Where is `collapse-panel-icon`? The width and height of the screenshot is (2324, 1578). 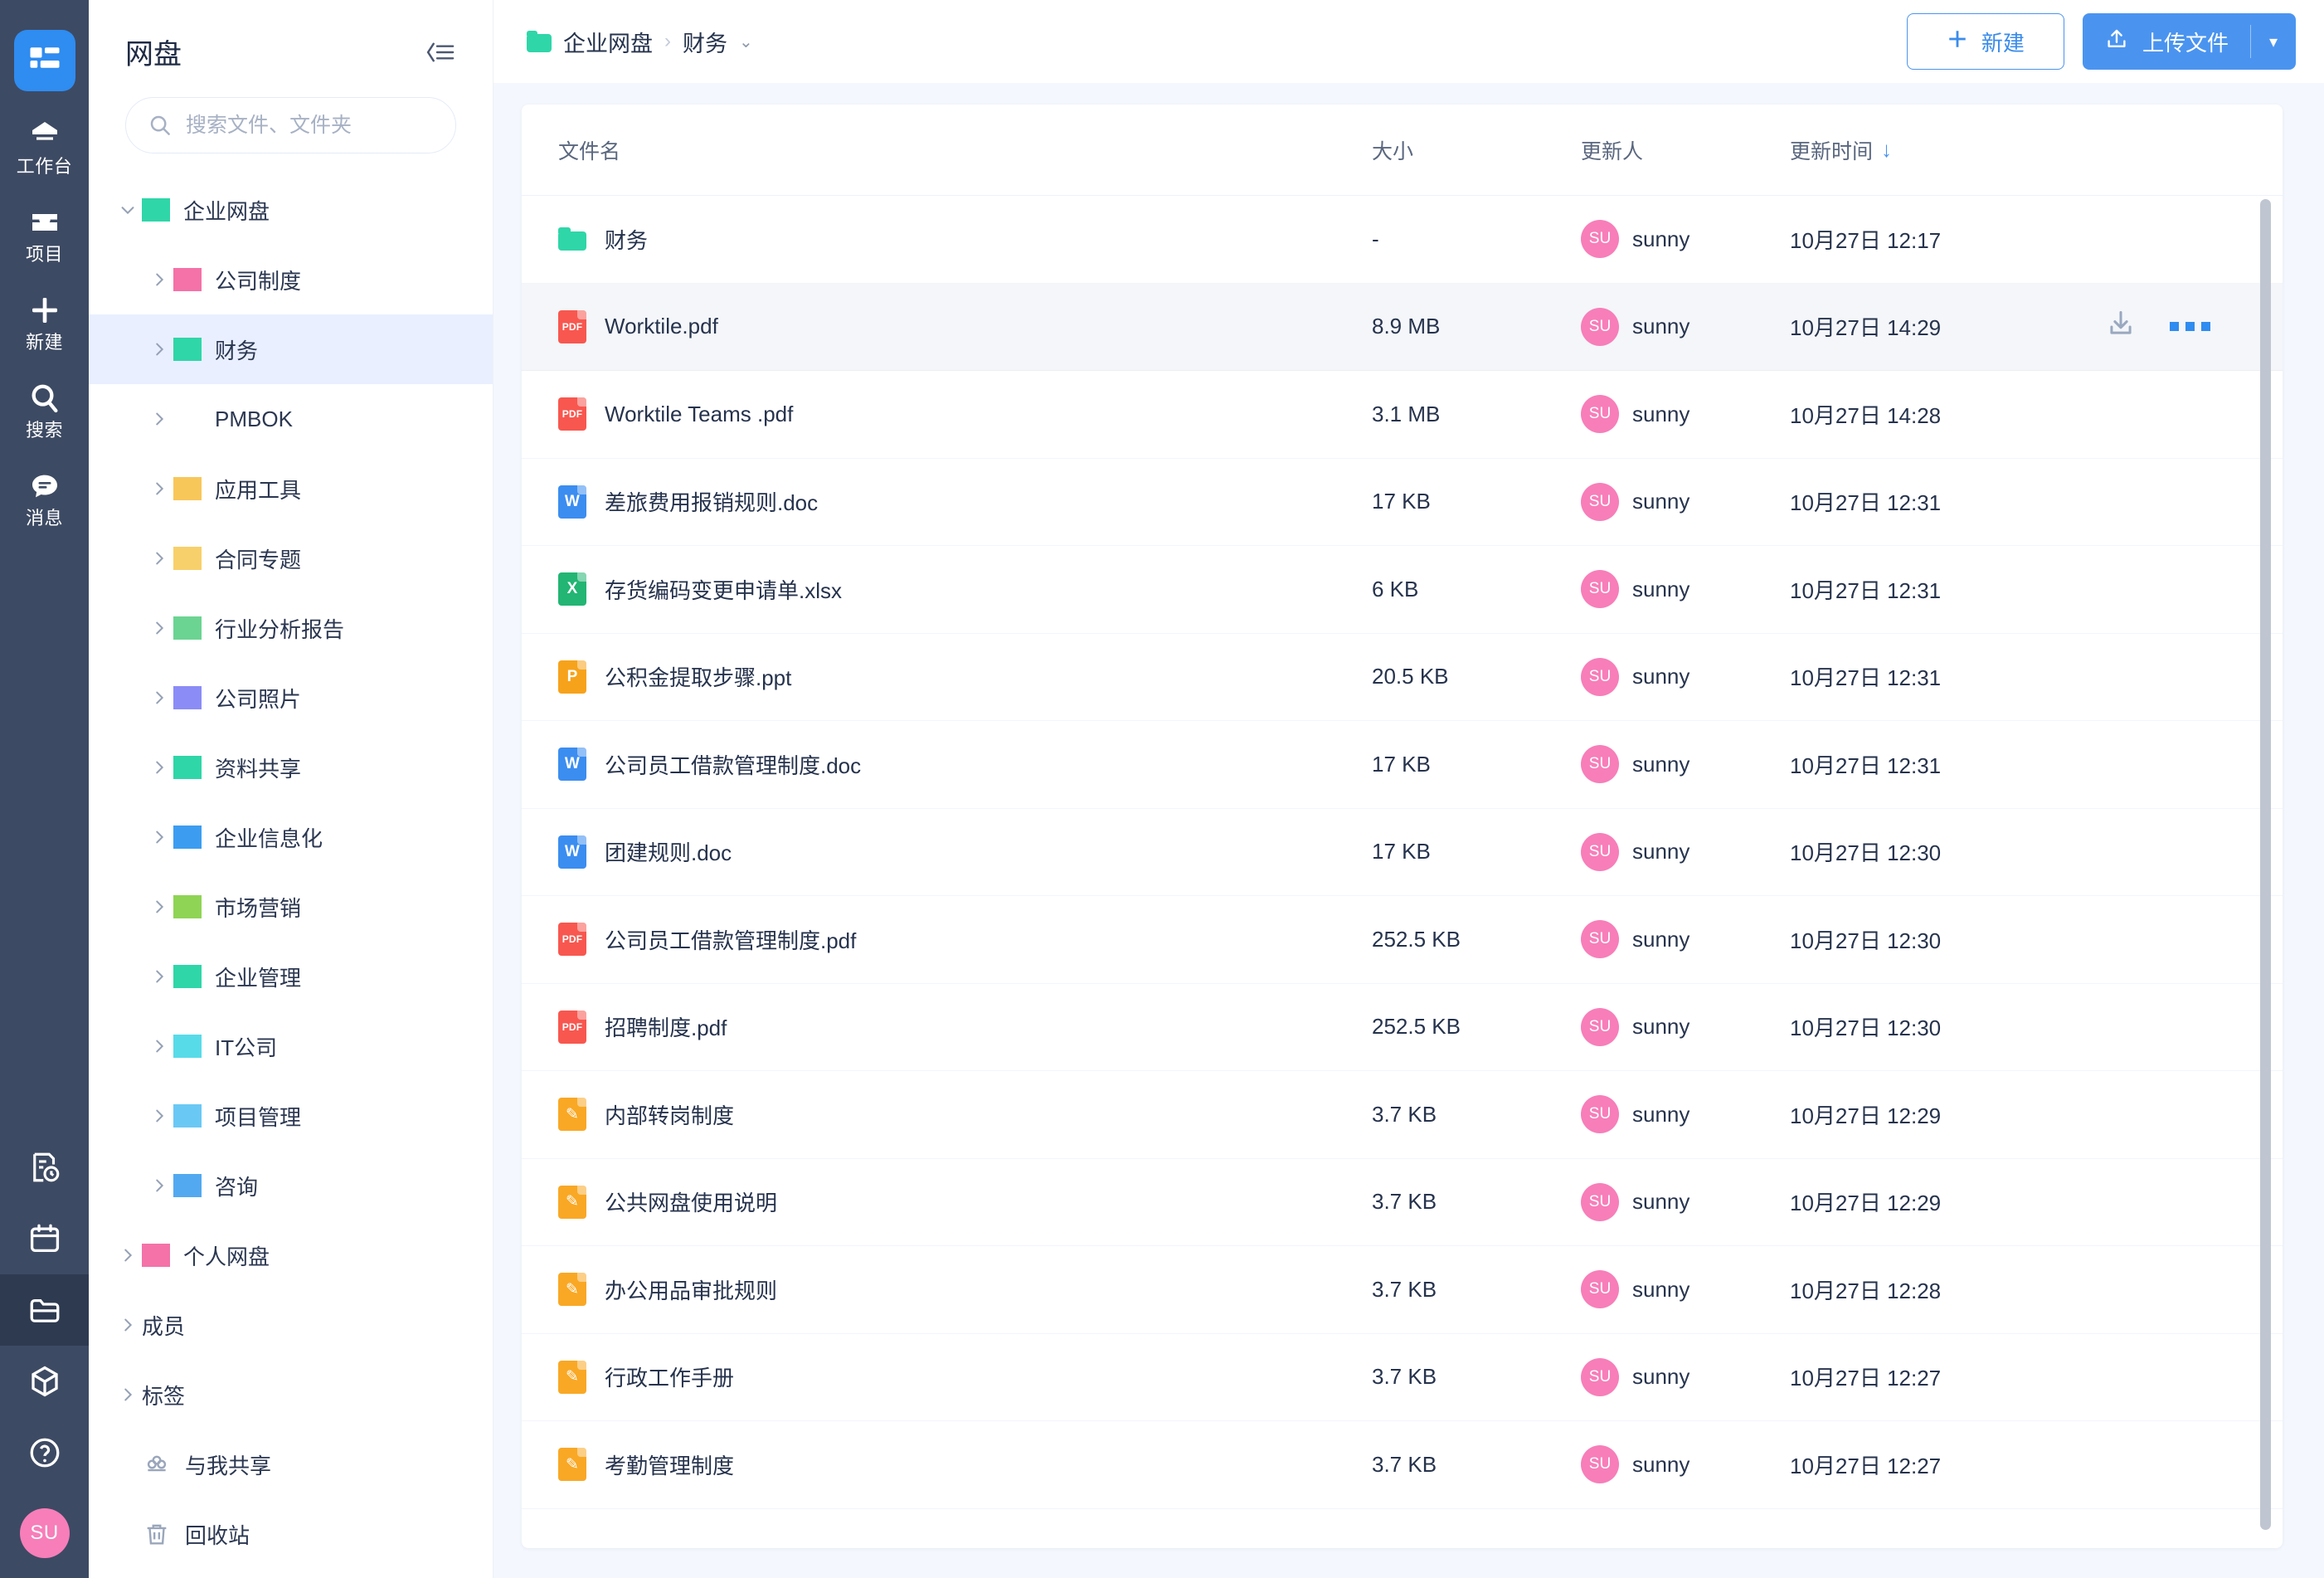 collapse-panel-icon is located at coordinates (439, 52).